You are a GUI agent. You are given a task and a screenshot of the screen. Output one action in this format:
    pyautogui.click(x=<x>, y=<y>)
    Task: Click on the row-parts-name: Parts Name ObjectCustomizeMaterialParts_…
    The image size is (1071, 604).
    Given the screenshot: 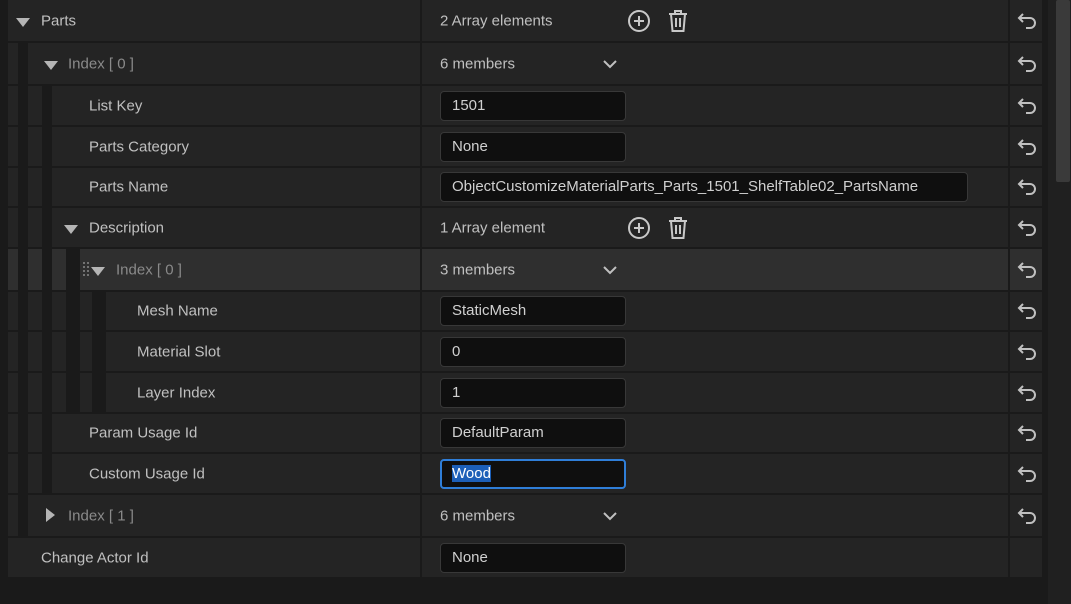 What is the action you would take?
    pyautogui.click(x=525, y=187)
    